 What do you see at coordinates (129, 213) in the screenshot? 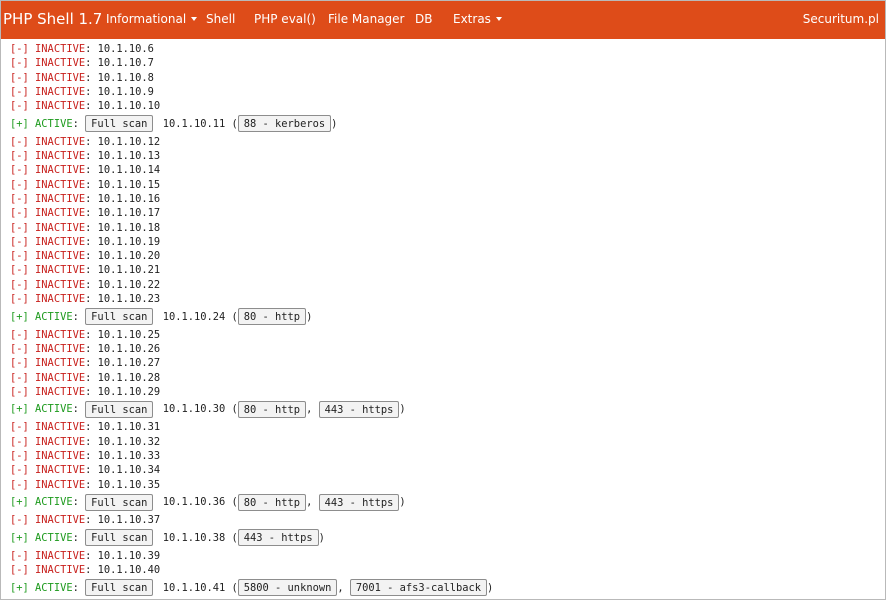
I see `host-ip: 10.1.10.17` at bounding box center [129, 213].